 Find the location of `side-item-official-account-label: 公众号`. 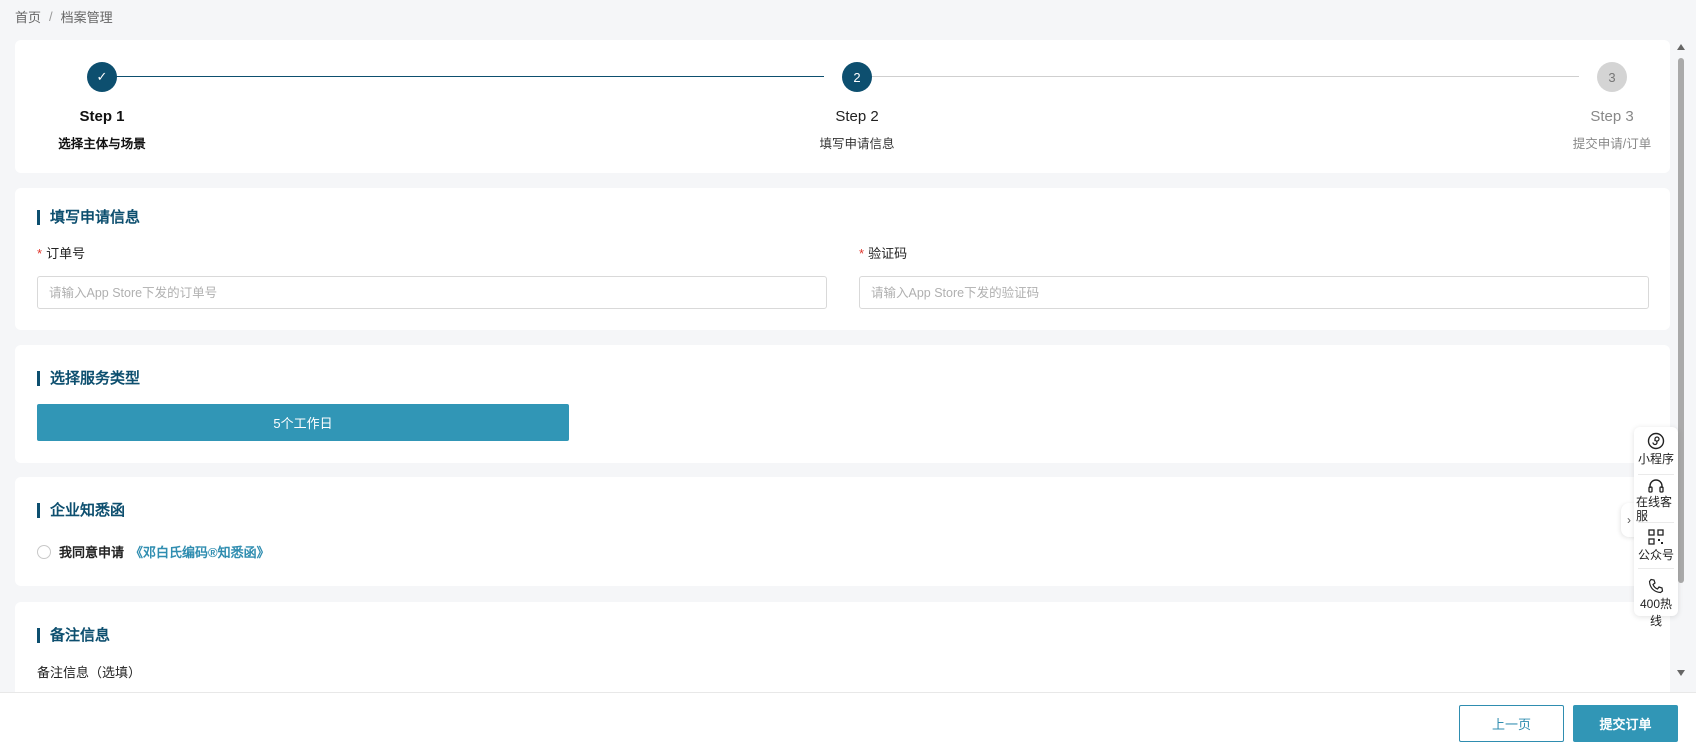

side-item-official-account-label: 公众号 is located at coordinates (1655, 555).